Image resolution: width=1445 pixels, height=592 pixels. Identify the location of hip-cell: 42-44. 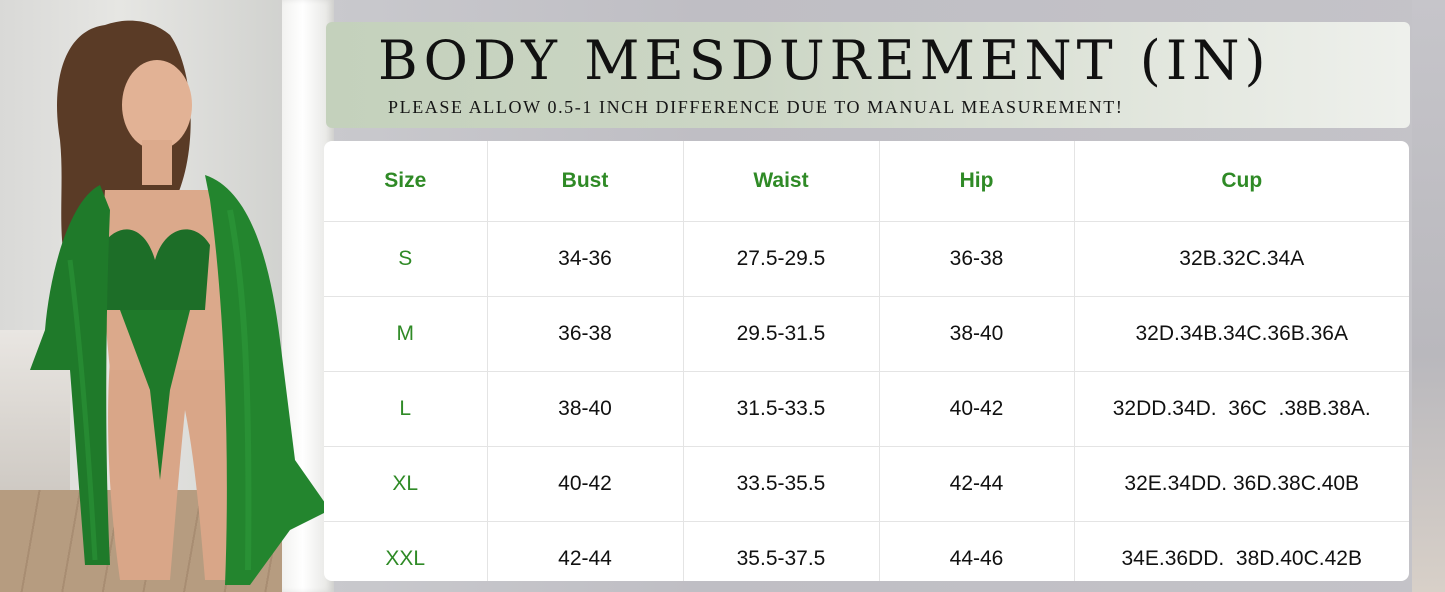
(976, 484).